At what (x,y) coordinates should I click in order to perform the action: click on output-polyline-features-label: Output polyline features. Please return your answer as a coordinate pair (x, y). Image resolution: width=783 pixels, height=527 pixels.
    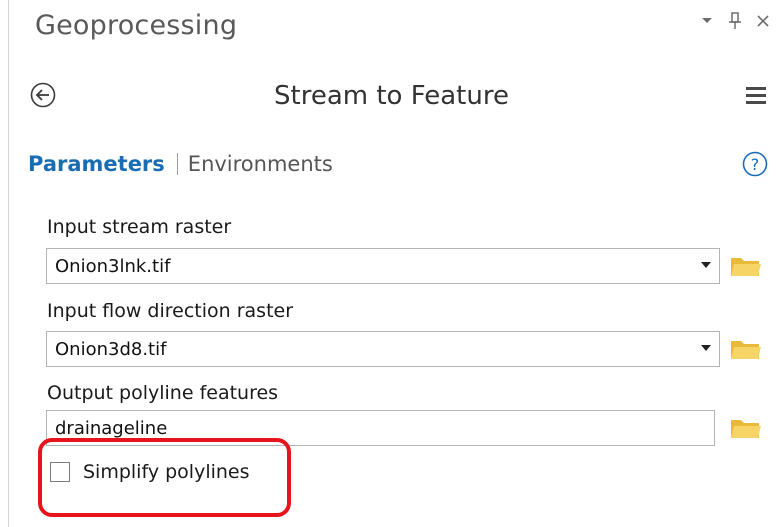
    Looking at the image, I should click on (163, 393).